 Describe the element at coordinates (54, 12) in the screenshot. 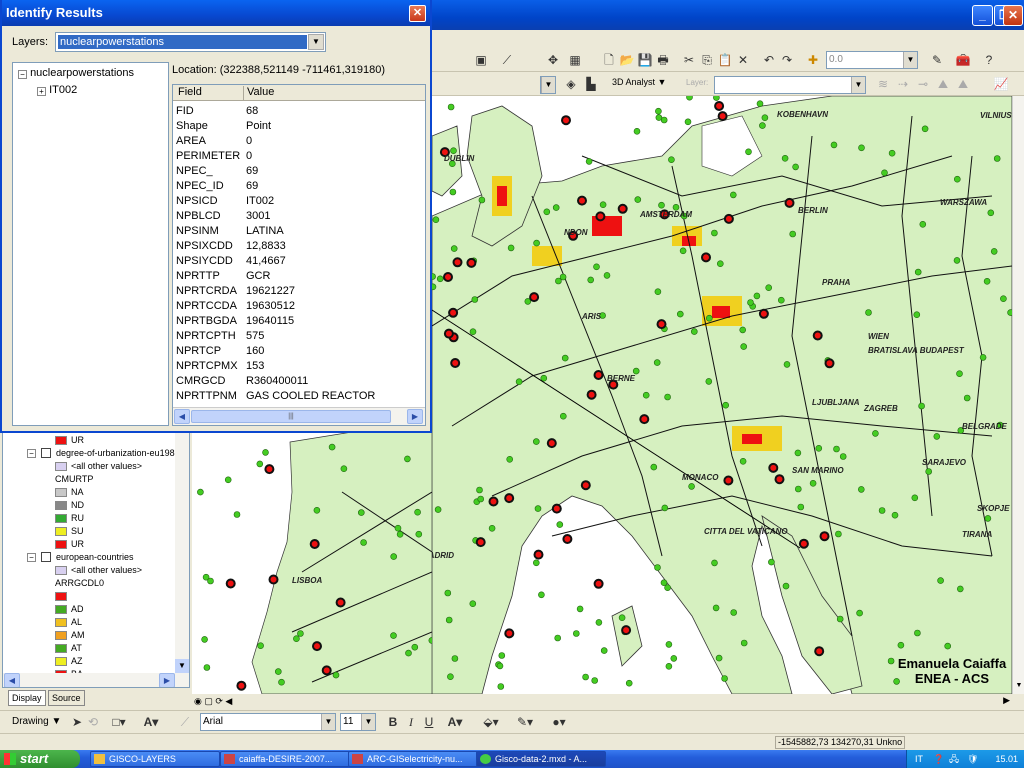

I see `dialog-title-text: Identify Results` at that location.